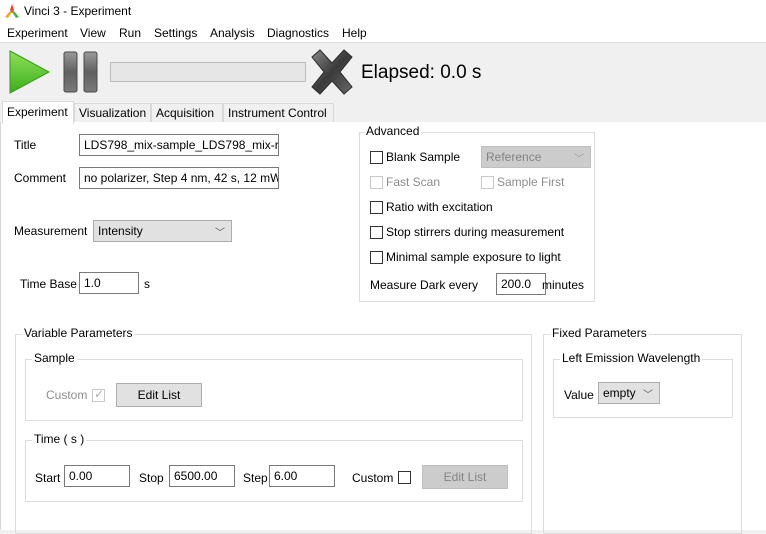 The image size is (766, 534). What do you see at coordinates (465, 477) in the screenshot?
I see `time-edit-list-button: Edit List` at bounding box center [465, 477].